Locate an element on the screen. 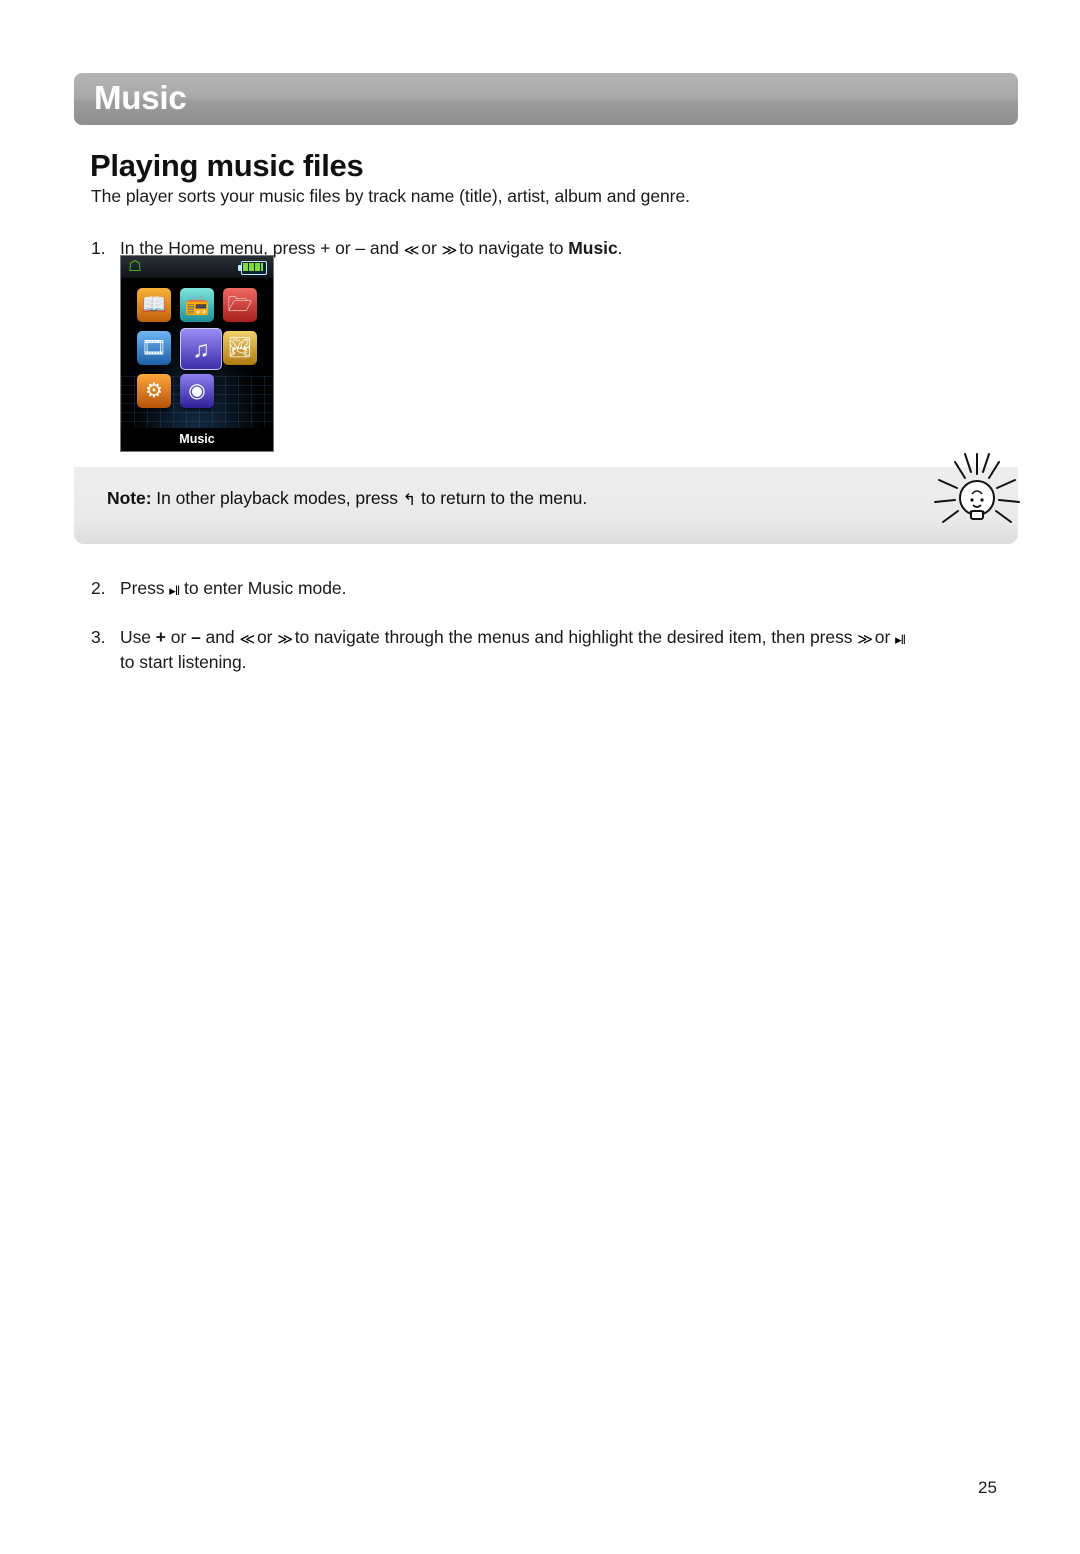 The width and height of the screenshot is (1080, 1554). step-2-number: 2. is located at coordinates (98, 588).